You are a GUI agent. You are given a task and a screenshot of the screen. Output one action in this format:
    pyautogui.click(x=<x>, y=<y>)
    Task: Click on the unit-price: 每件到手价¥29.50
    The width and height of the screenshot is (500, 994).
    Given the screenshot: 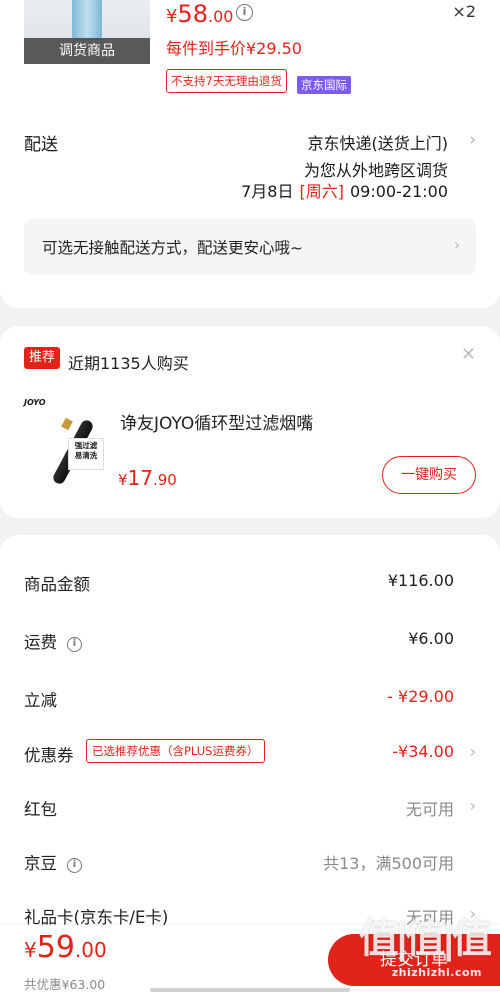 What is the action you would take?
    pyautogui.click(x=234, y=48)
    